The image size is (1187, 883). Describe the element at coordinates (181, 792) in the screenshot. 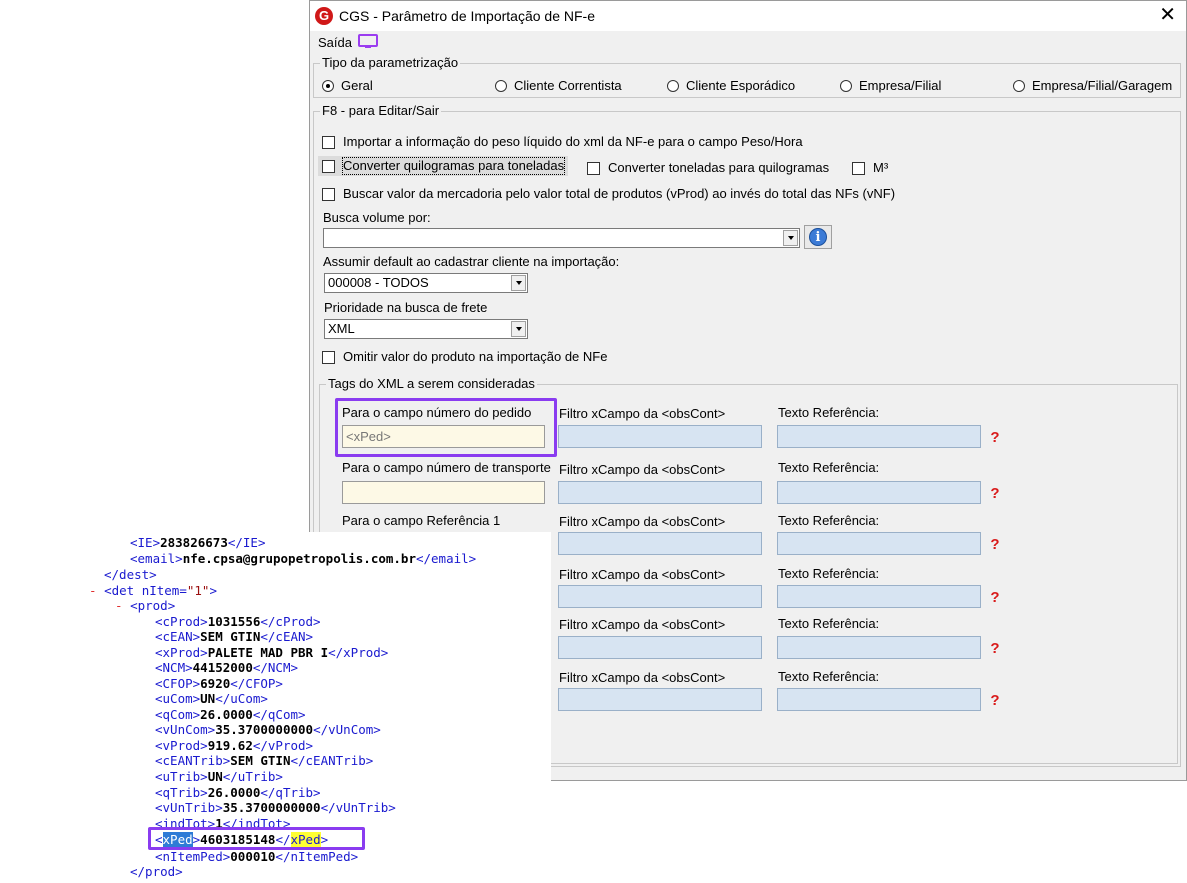

I see `xml-tag: <qTrib>` at that location.